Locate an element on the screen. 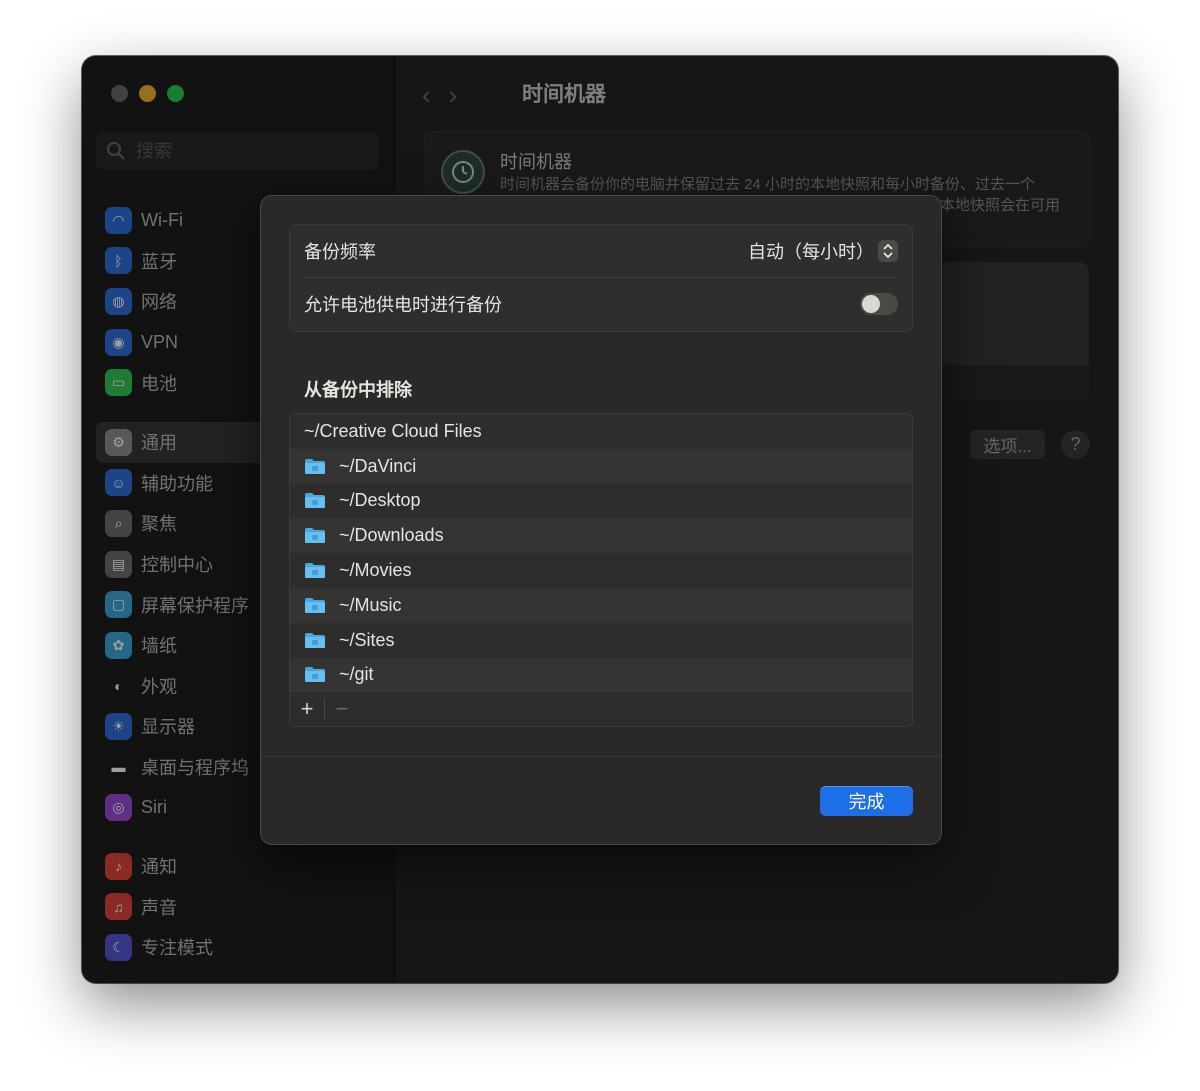 Image resolution: width=1200 pixels, height=1091 pixels. excluded-path: ~/Sites is located at coordinates (367, 639).